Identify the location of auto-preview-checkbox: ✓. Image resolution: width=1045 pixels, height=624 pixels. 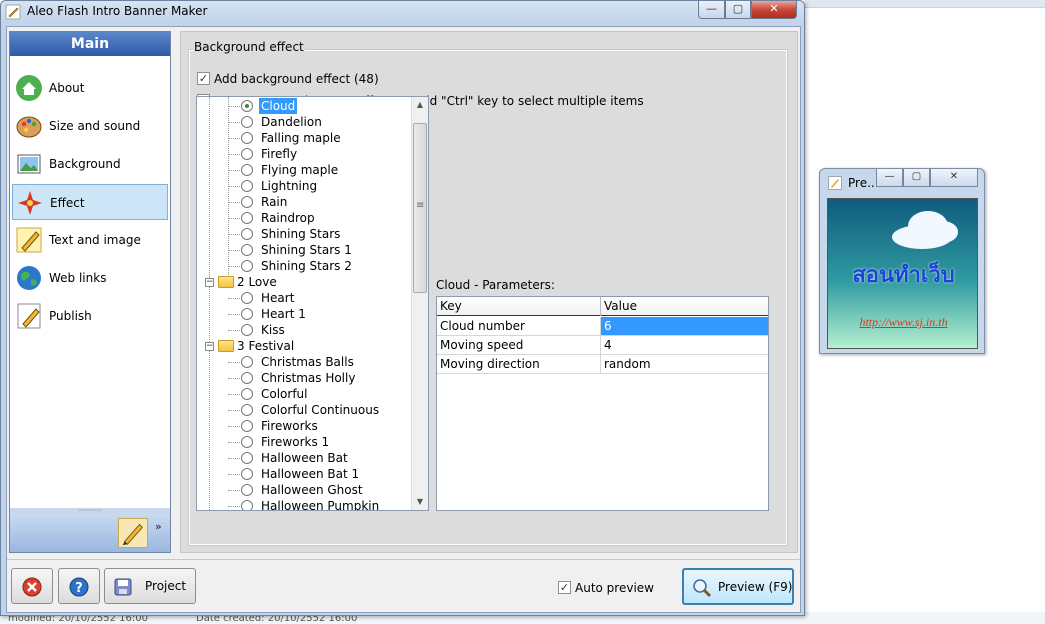
(564, 587).